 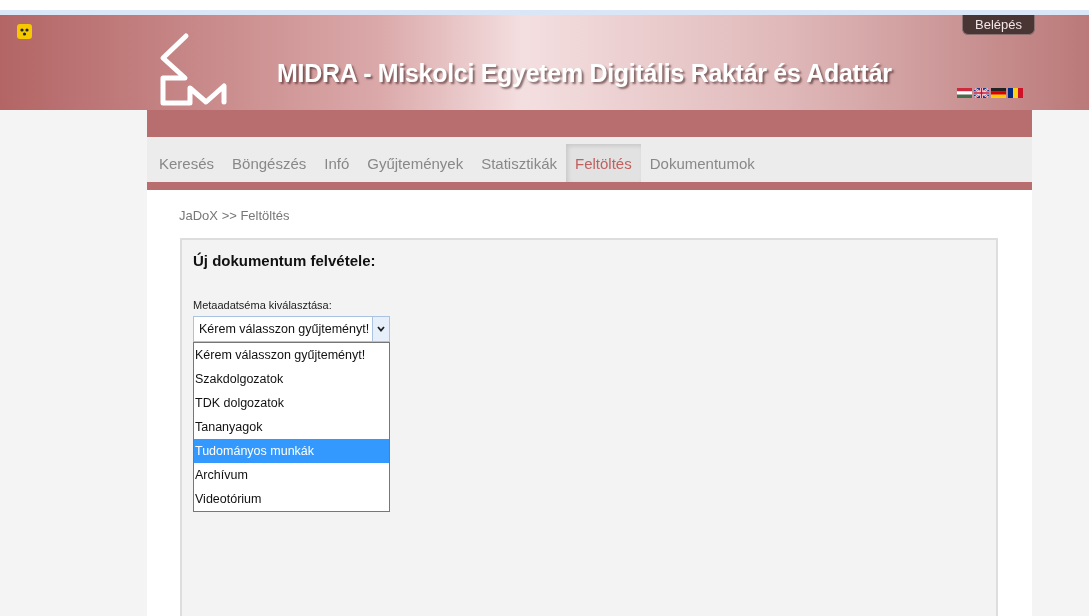 What do you see at coordinates (291, 475) in the screenshot?
I see `dropdown-option: Archívum` at bounding box center [291, 475].